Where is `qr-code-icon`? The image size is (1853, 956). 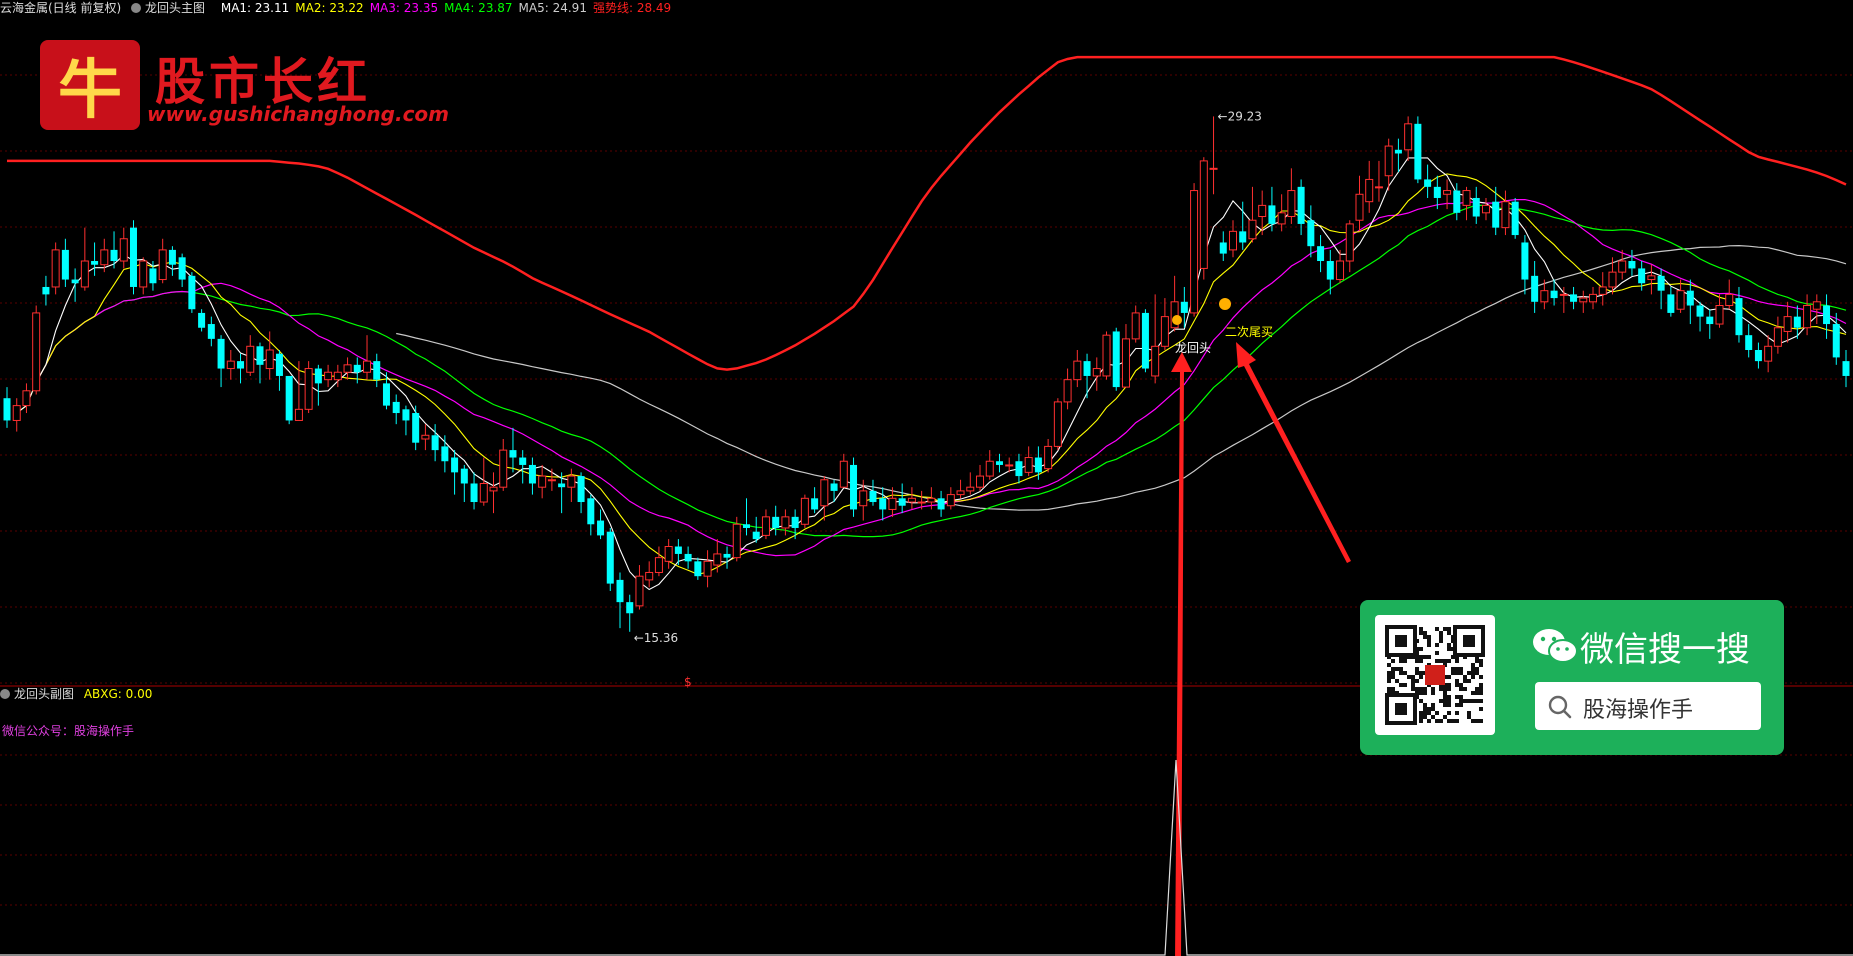
qr-code-icon is located at coordinates (1435, 675).